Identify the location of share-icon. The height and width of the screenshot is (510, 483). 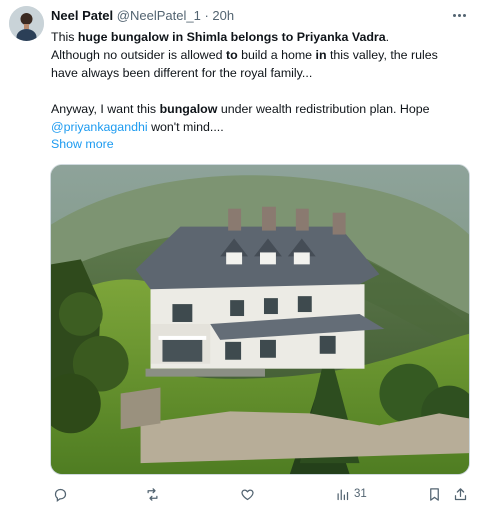
(460, 493).